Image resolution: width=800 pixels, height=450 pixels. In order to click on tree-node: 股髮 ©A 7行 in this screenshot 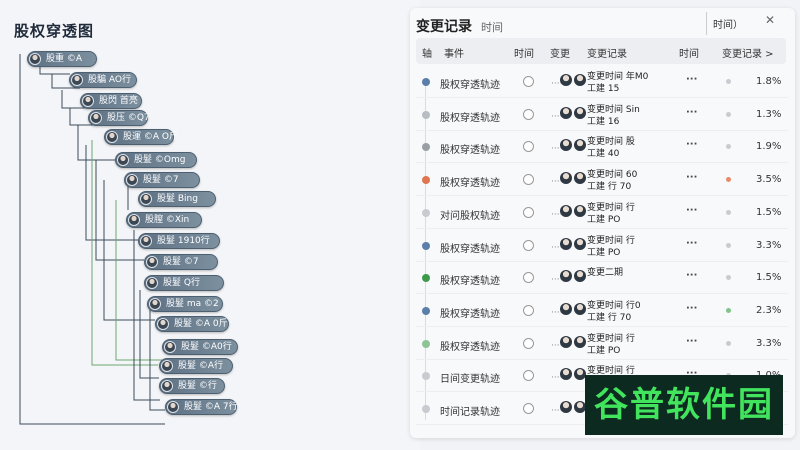, I will do `click(201, 407)`.